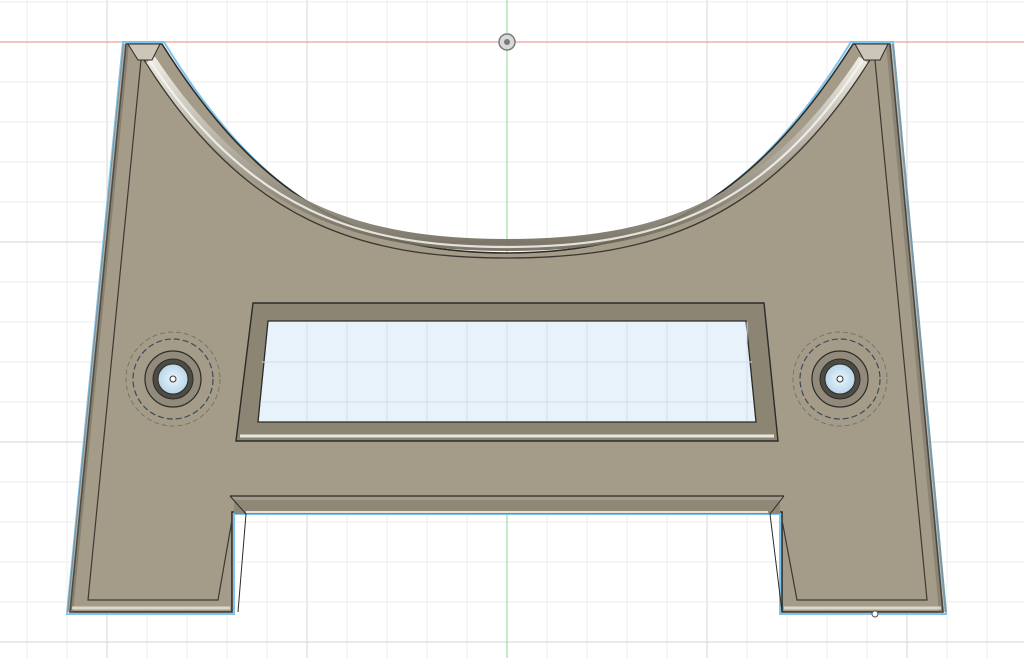 This screenshot has width=1024, height=658. I want to click on vertex-point-icon, so click(875, 614).